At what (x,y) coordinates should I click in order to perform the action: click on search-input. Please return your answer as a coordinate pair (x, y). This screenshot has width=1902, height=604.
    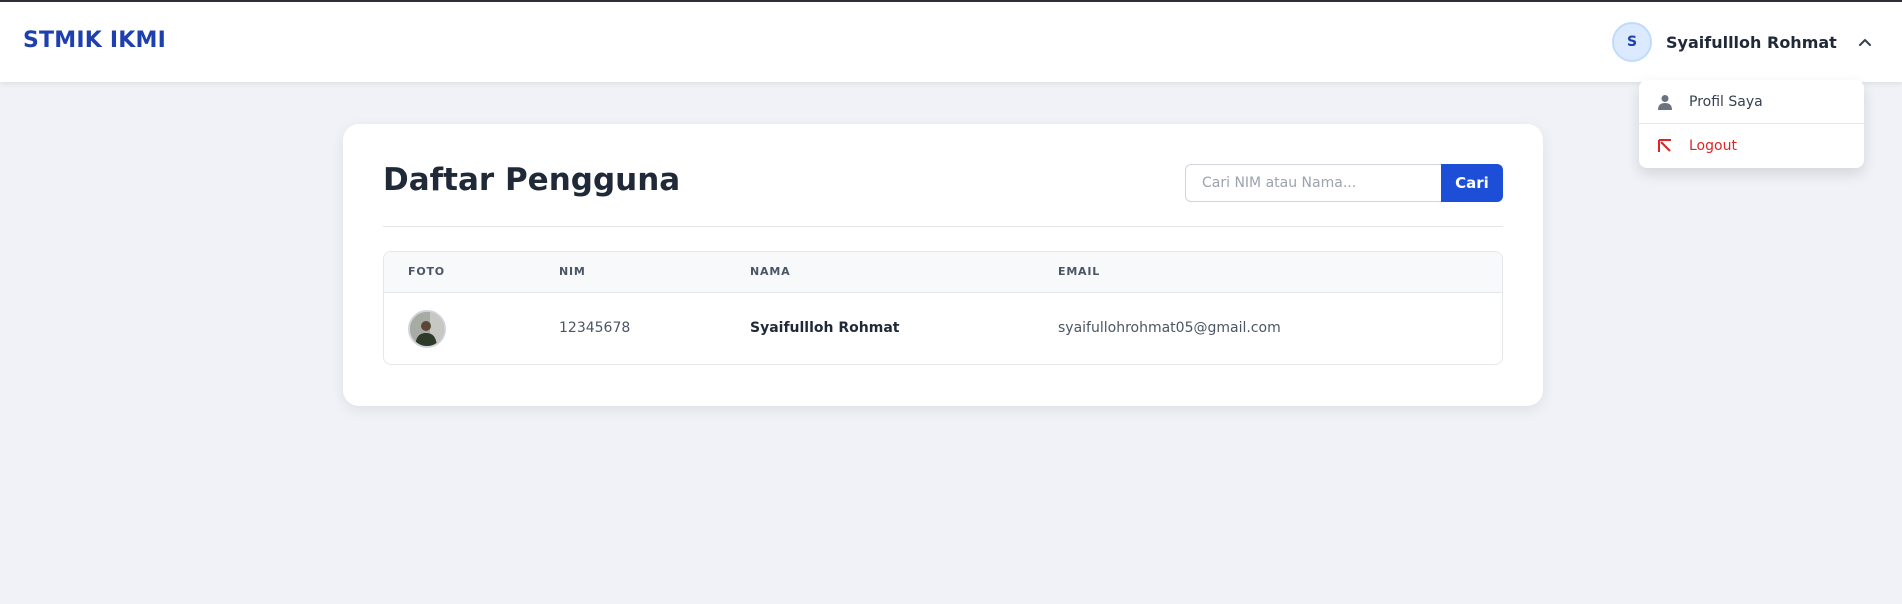
    Looking at the image, I should click on (1313, 183).